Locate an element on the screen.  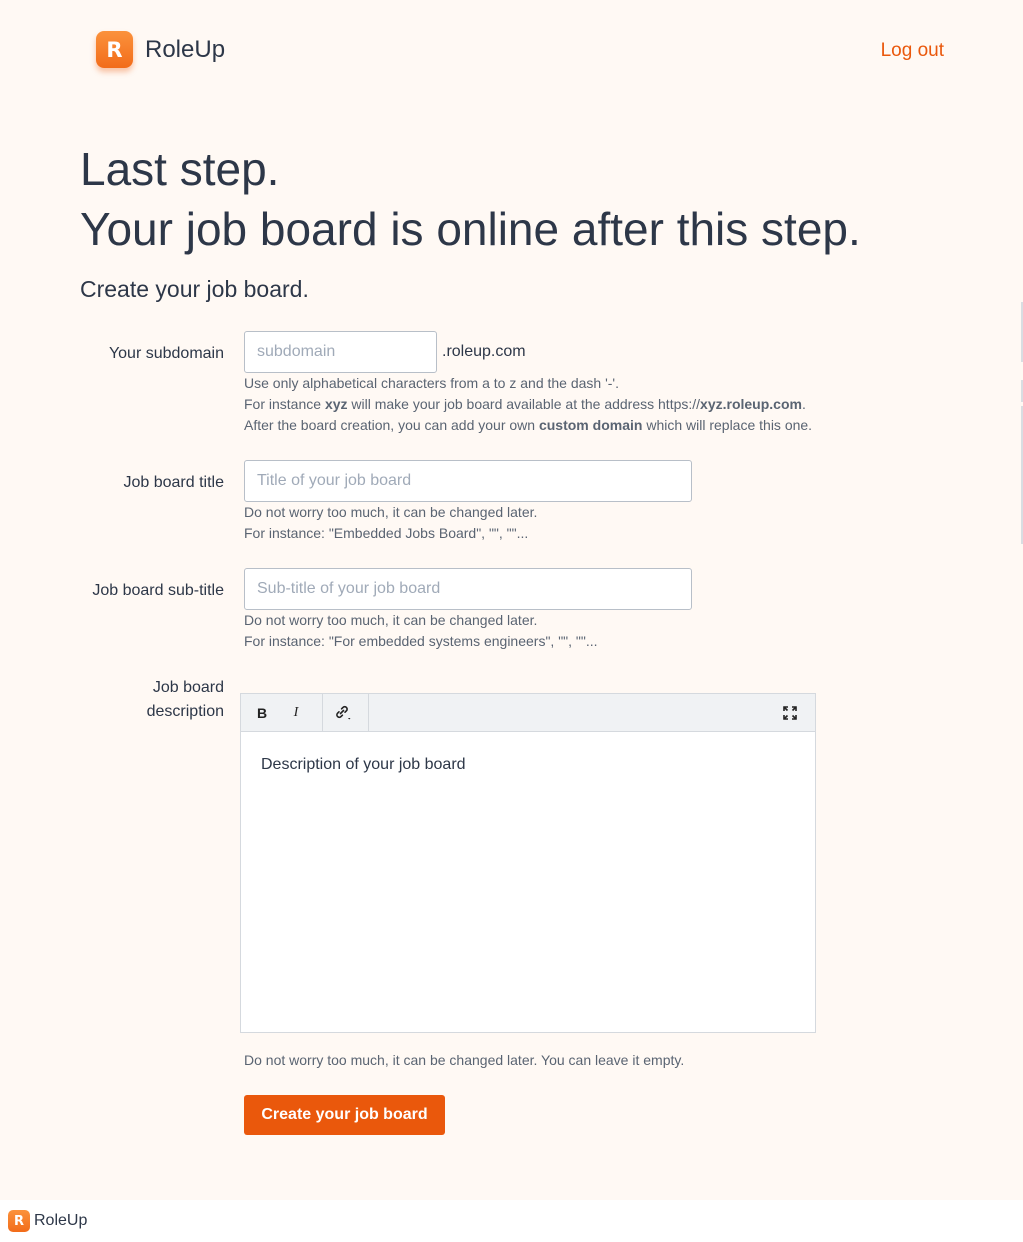
bold-button: B is located at coordinates (262, 712).